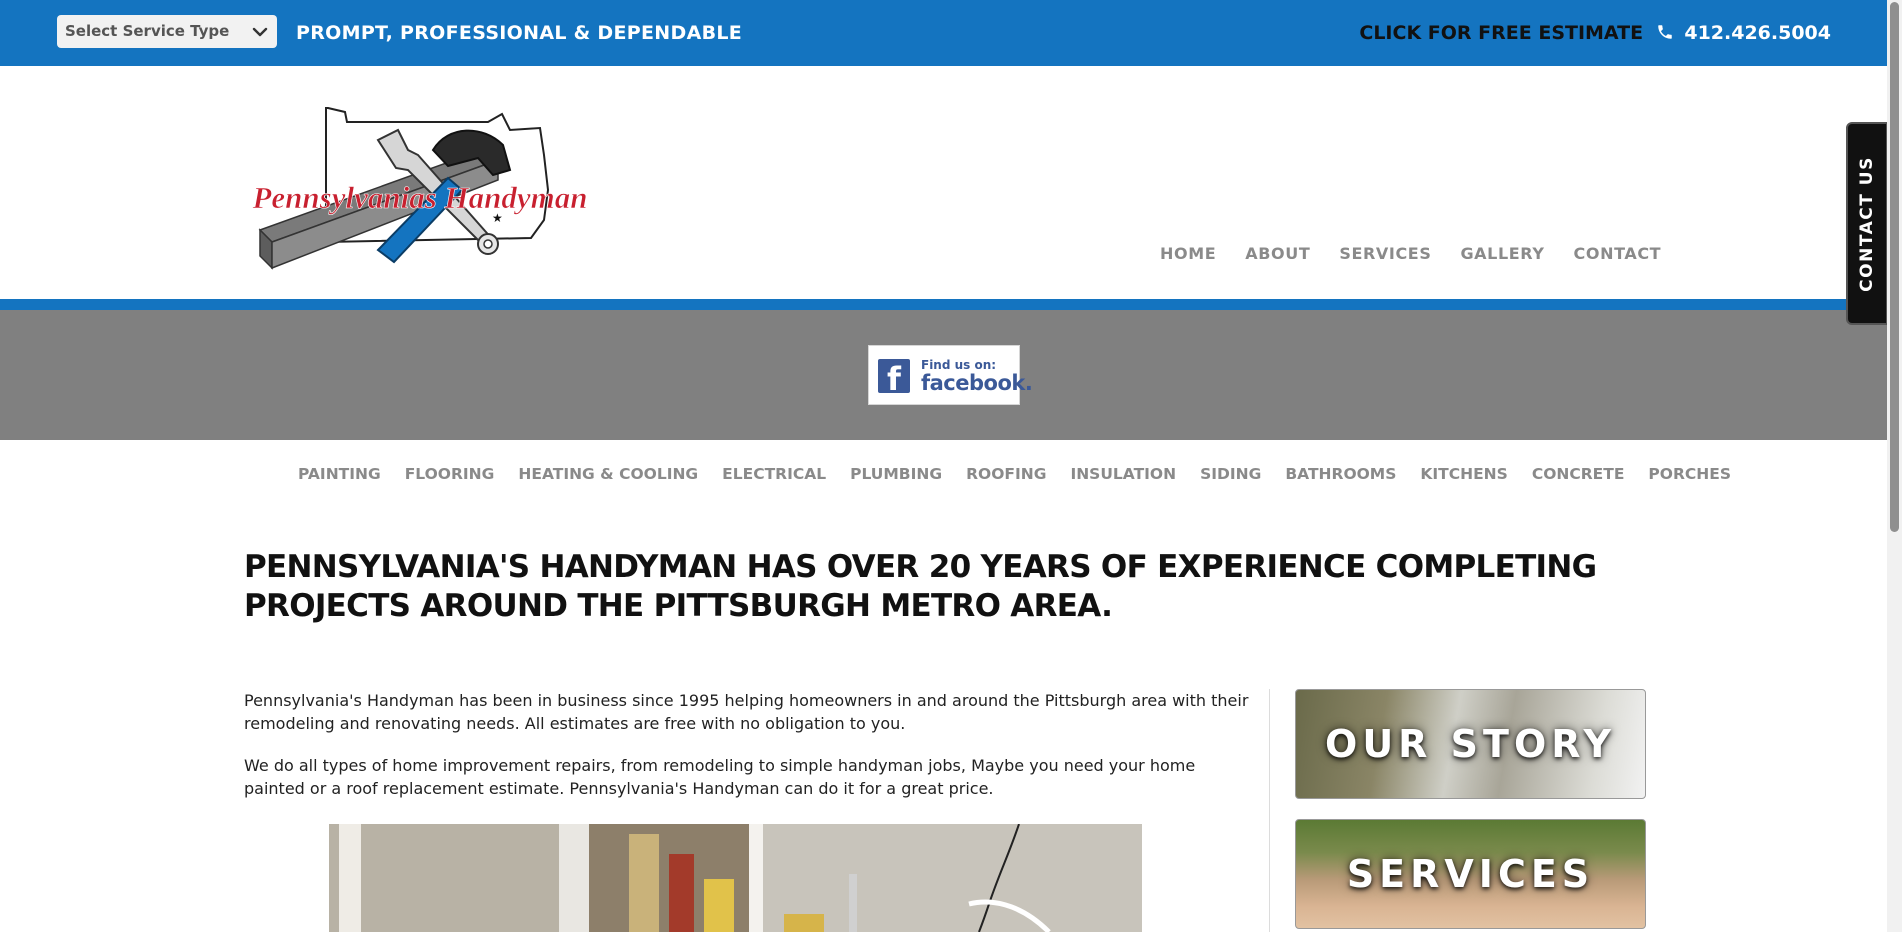 This screenshot has width=1902, height=932. What do you see at coordinates (774, 474) in the screenshot?
I see `service-nav-electrical: ELECTRICAL` at bounding box center [774, 474].